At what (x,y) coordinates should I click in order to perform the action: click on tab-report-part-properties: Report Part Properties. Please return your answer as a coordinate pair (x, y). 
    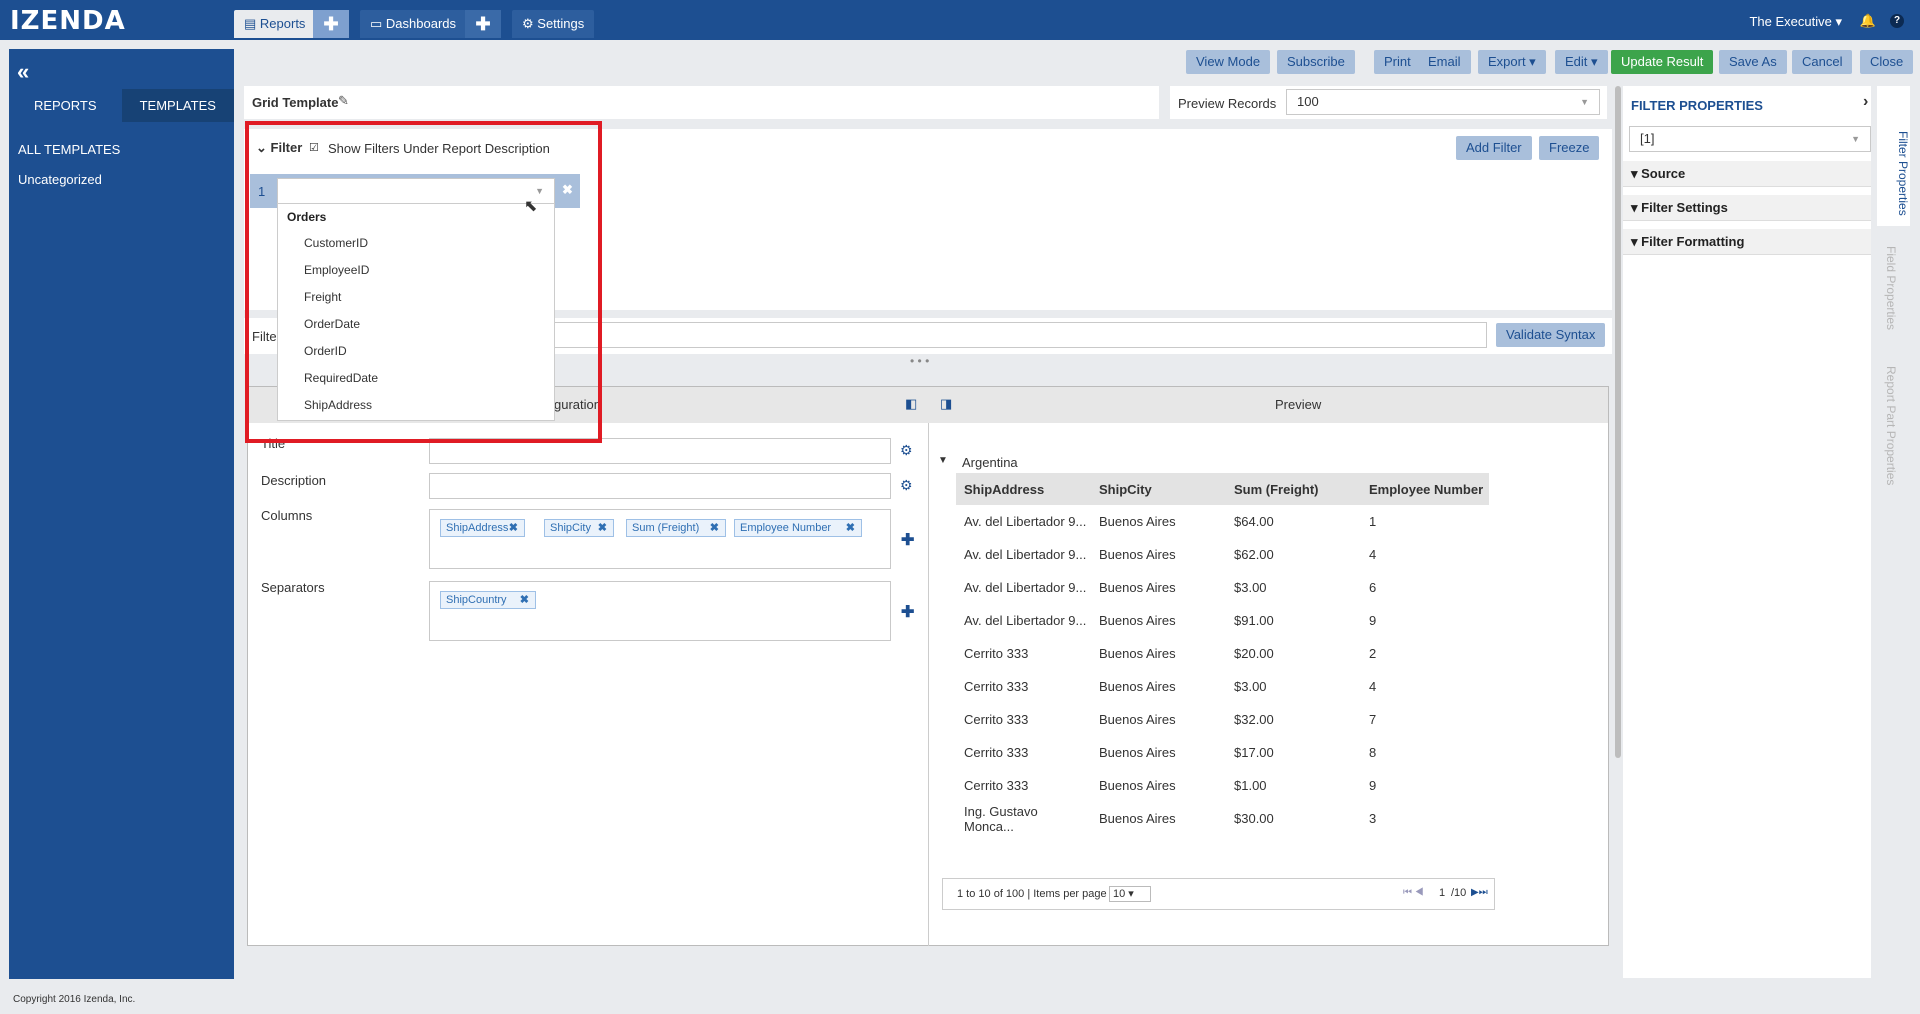
    Looking at the image, I should click on (1891, 425).